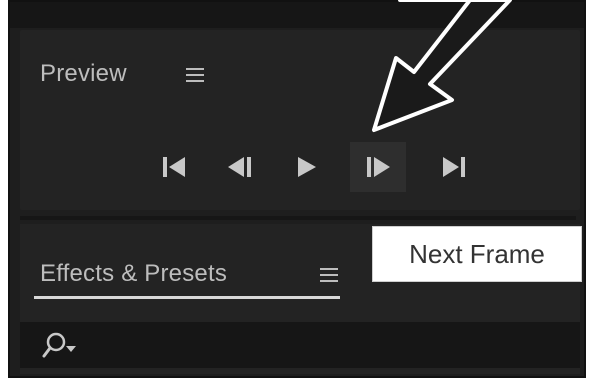  I want to click on next-frame-tooltip: Next Frame, so click(477, 254).